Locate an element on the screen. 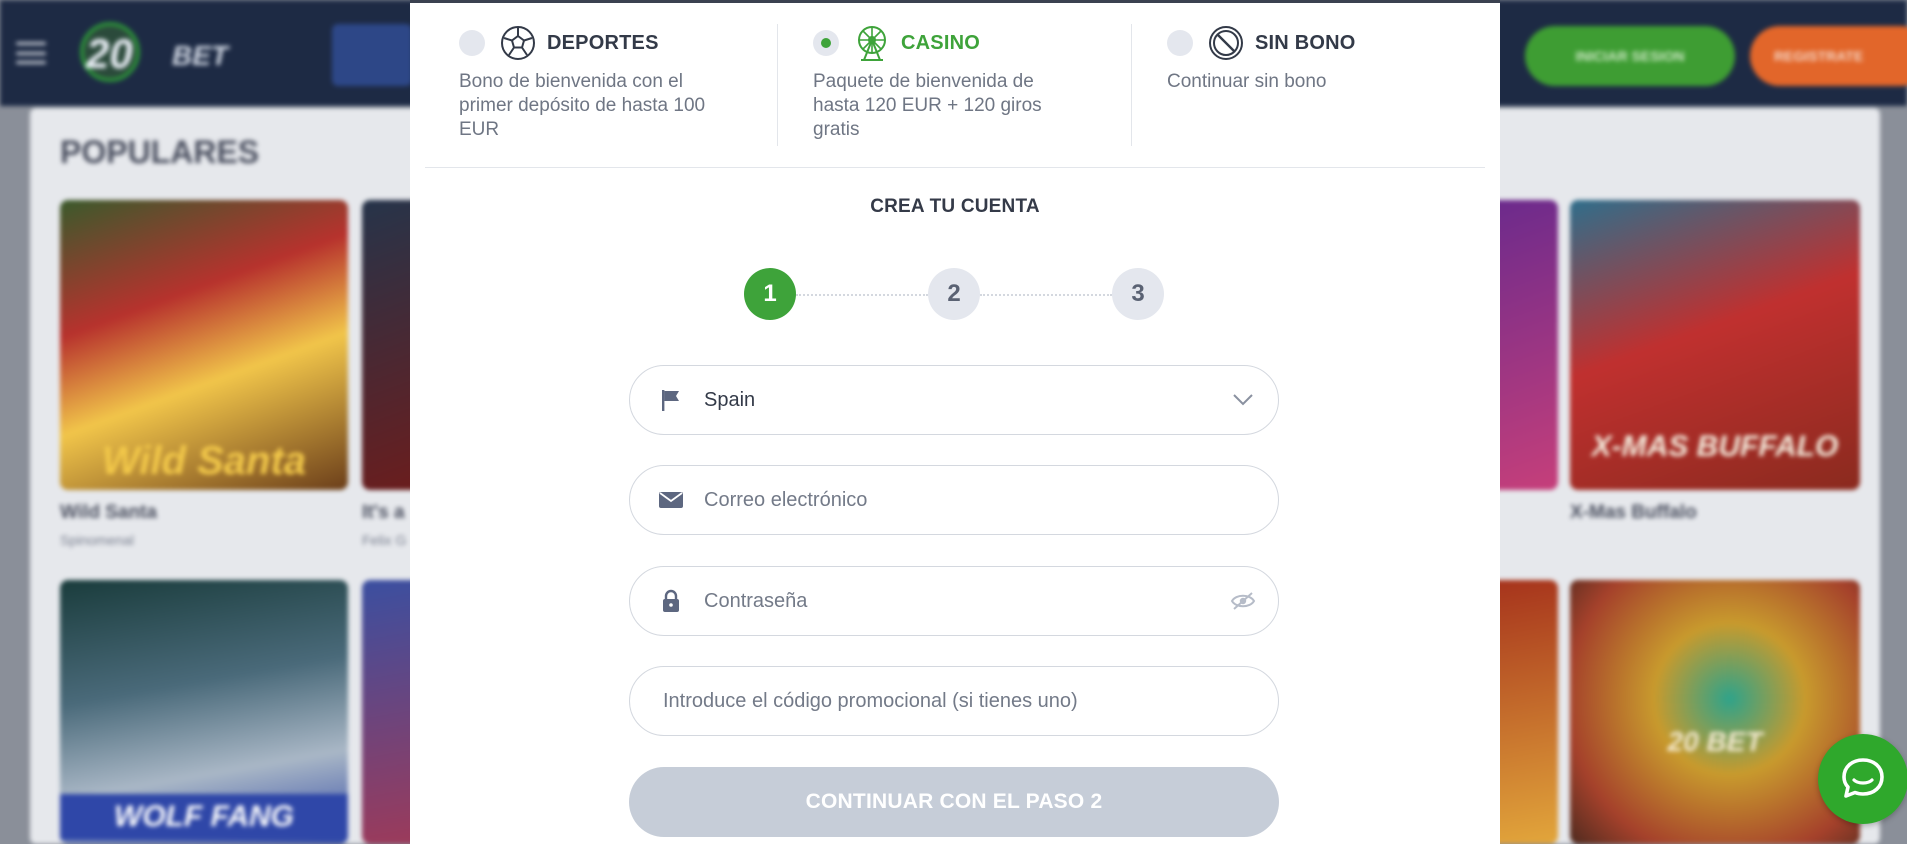 This screenshot has height=844, width=1907. password-field is located at coordinates (954, 601).